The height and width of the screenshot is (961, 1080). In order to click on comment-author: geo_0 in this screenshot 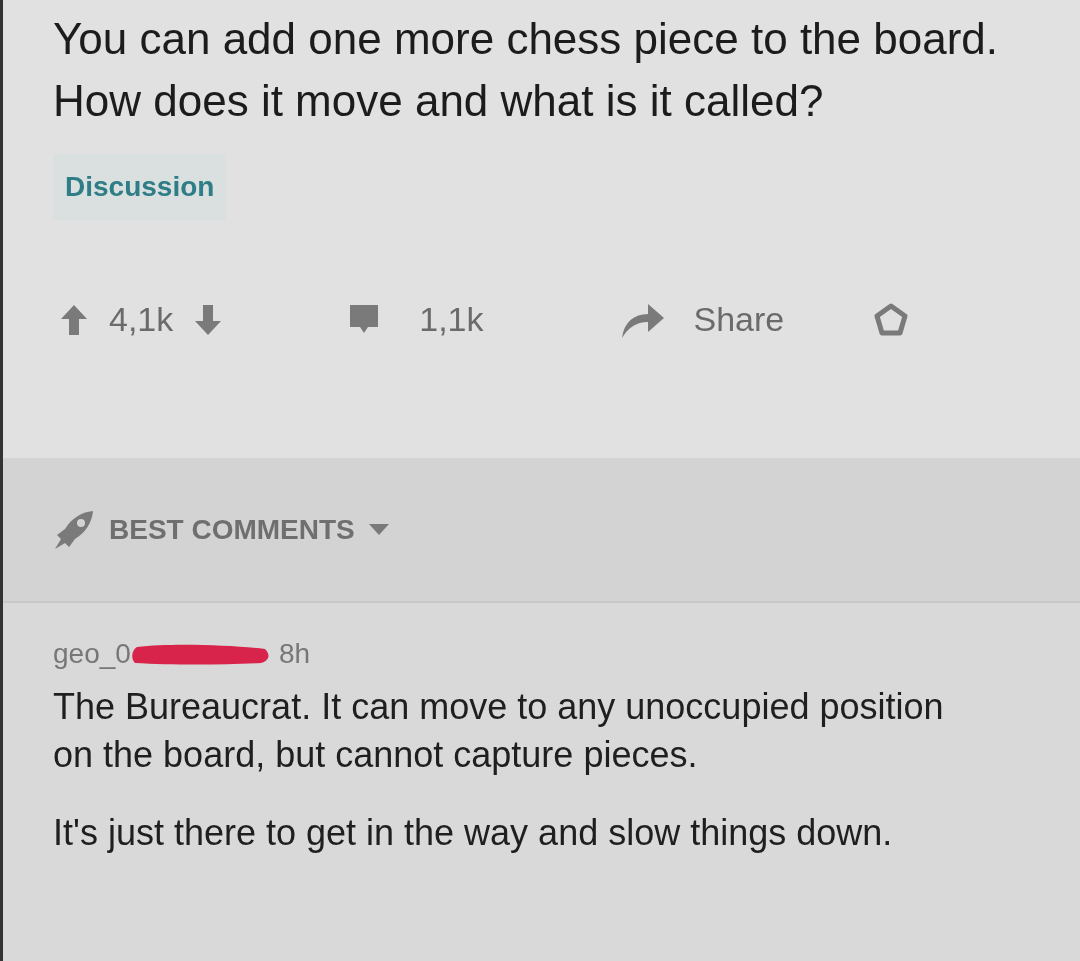, I will do `click(92, 654)`.